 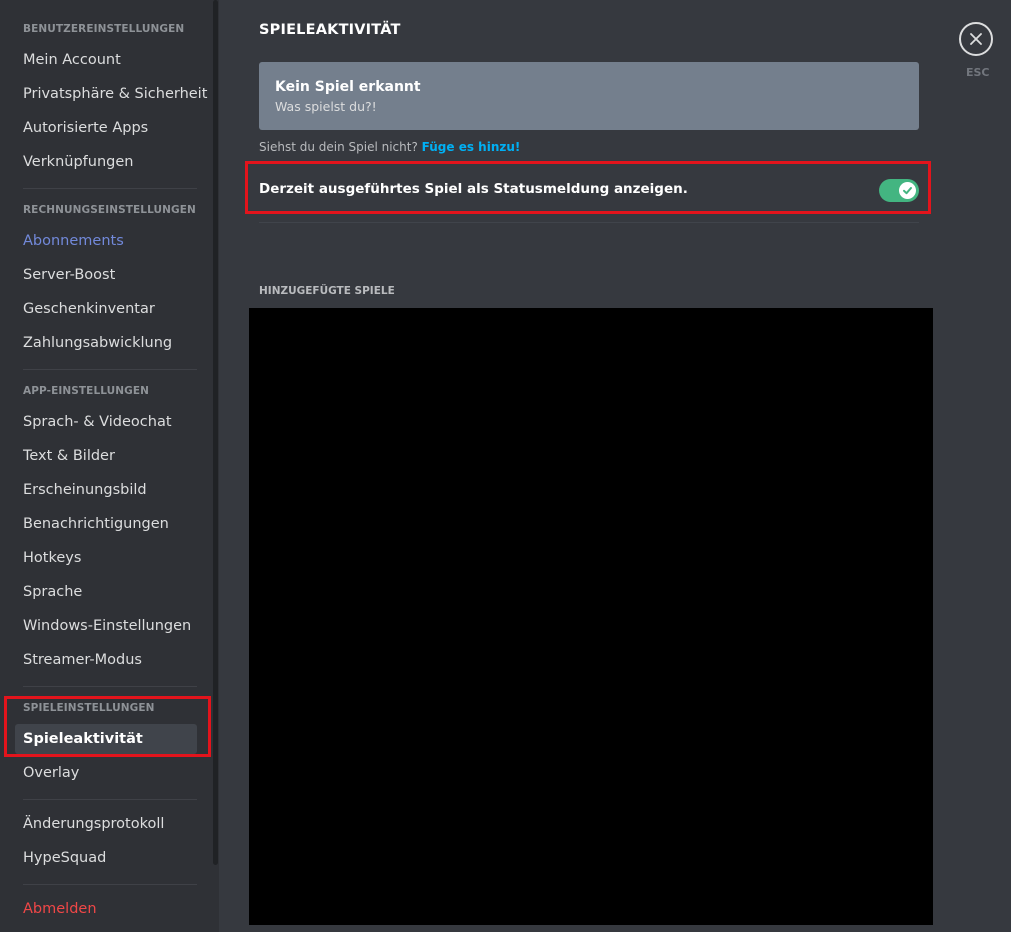 I want to click on added-games-header: HINZUGEFÜGTE SPIELE, so click(x=327, y=291).